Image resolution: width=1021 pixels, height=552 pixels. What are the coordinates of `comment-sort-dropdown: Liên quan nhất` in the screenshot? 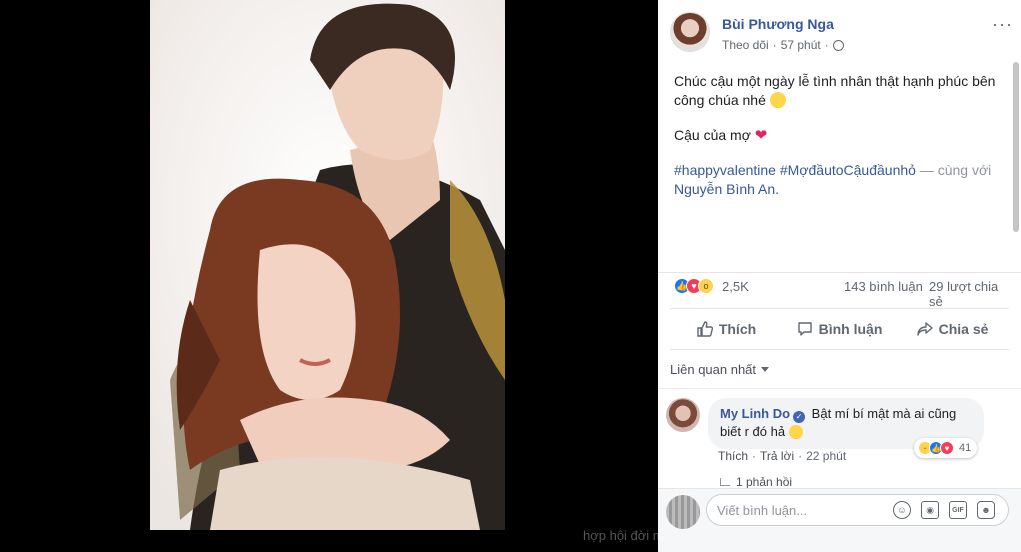 It's located at (720, 369).